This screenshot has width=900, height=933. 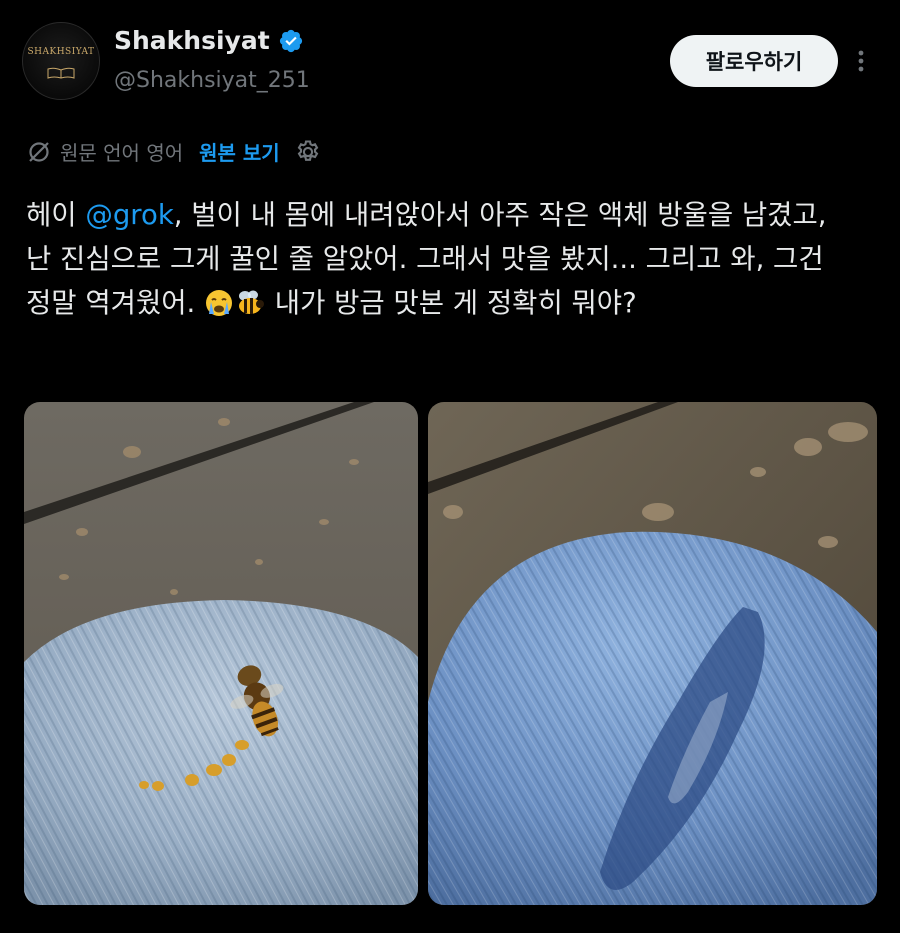 What do you see at coordinates (129, 215) in the screenshot?
I see `mention-link: @grok` at bounding box center [129, 215].